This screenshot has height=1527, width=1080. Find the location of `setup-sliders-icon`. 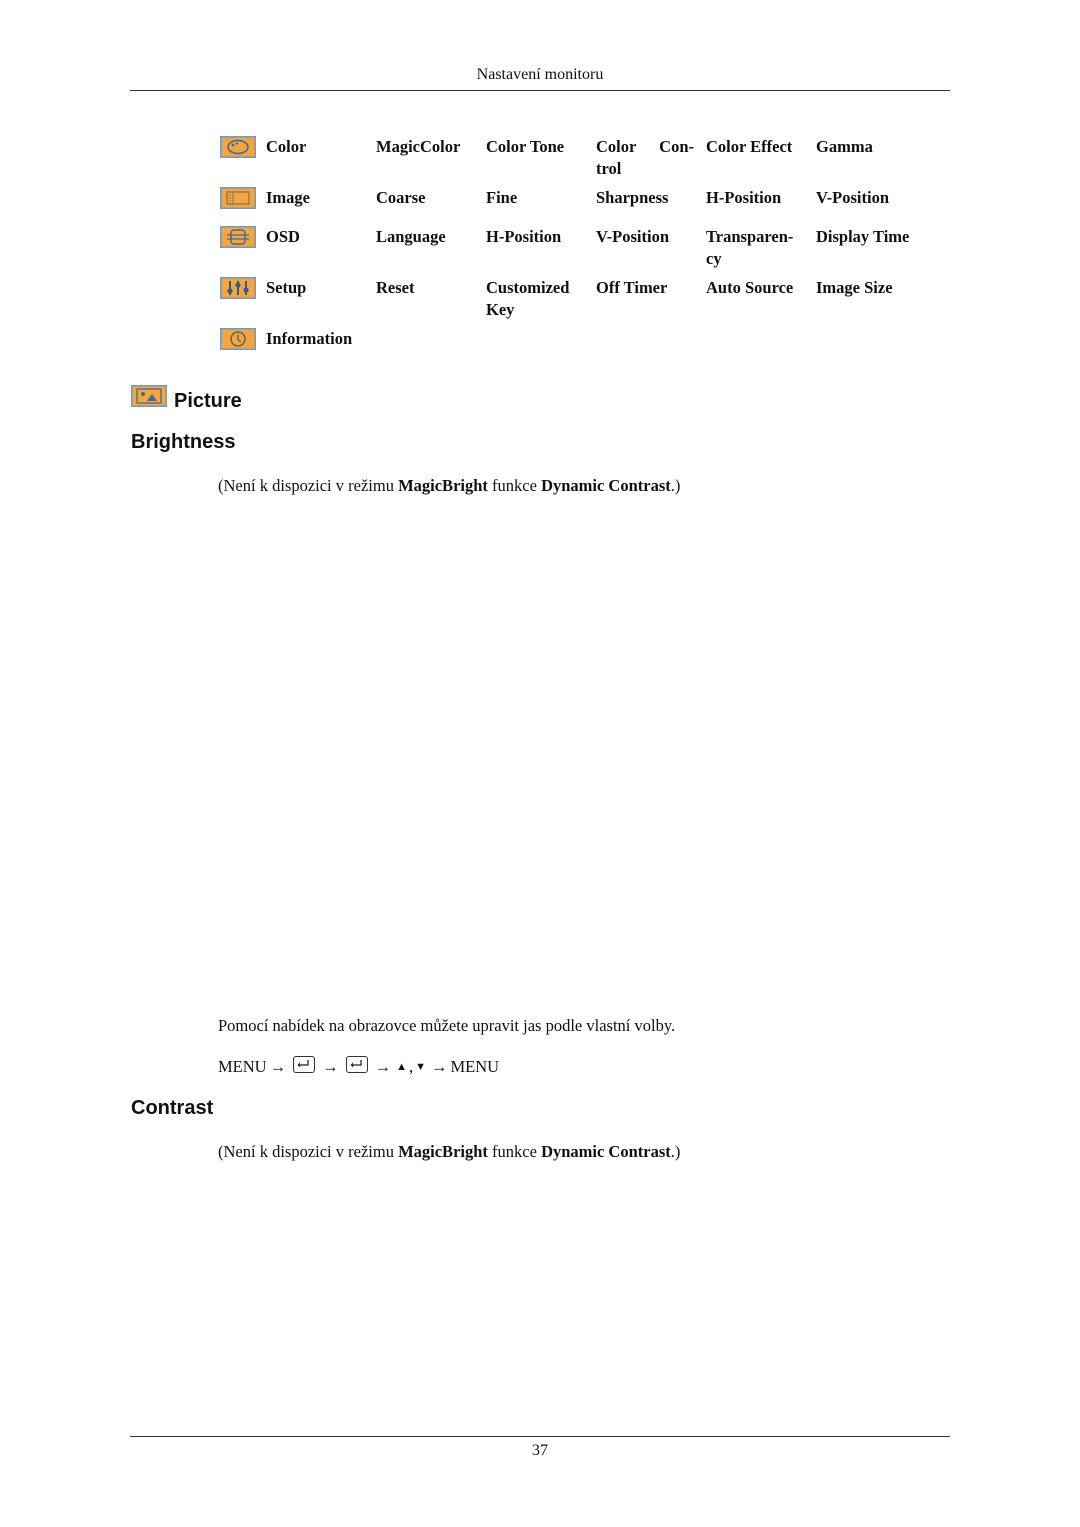

setup-sliders-icon is located at coordinates (238, 288).